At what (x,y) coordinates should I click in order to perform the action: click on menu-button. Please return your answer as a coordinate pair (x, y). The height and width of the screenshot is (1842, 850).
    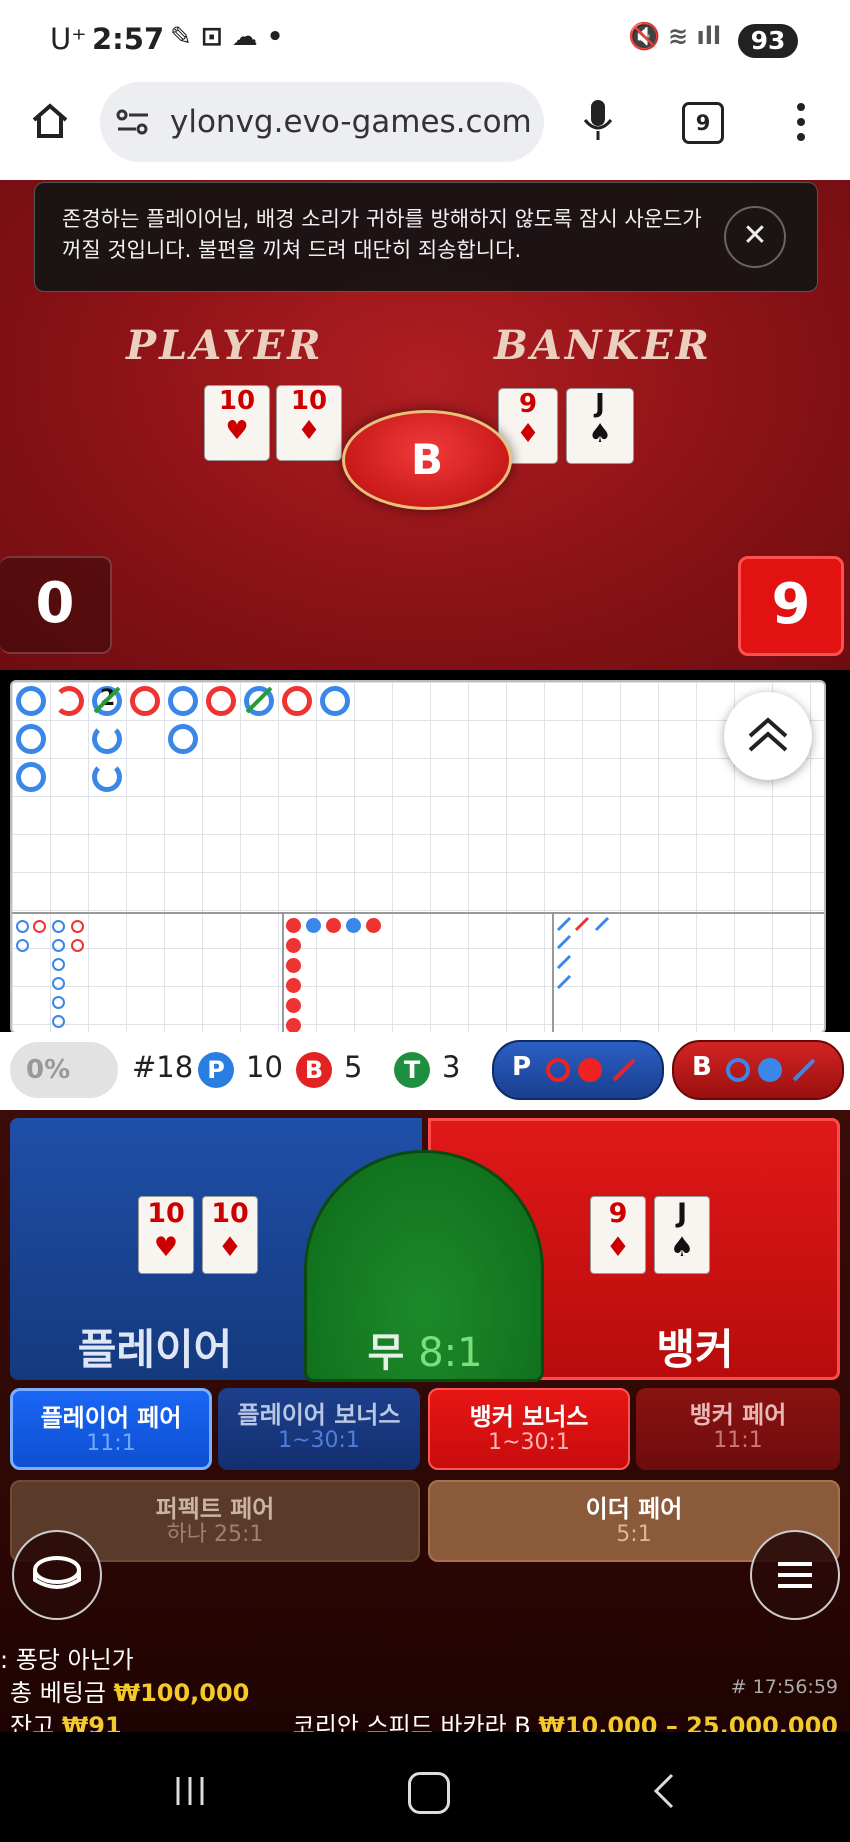
    Looking at the image, I should click on (795, 1575).